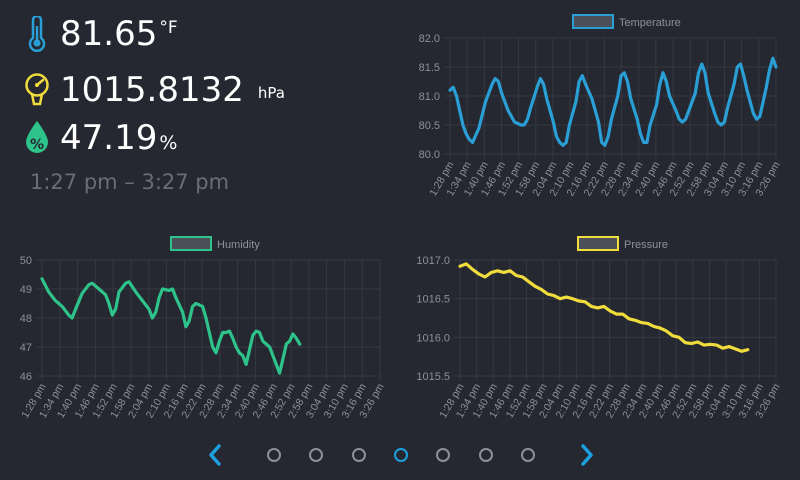 The width and height of the screenshot is (800, 480). I want to click on y-tick-label: 80.0, so click(429, 155).